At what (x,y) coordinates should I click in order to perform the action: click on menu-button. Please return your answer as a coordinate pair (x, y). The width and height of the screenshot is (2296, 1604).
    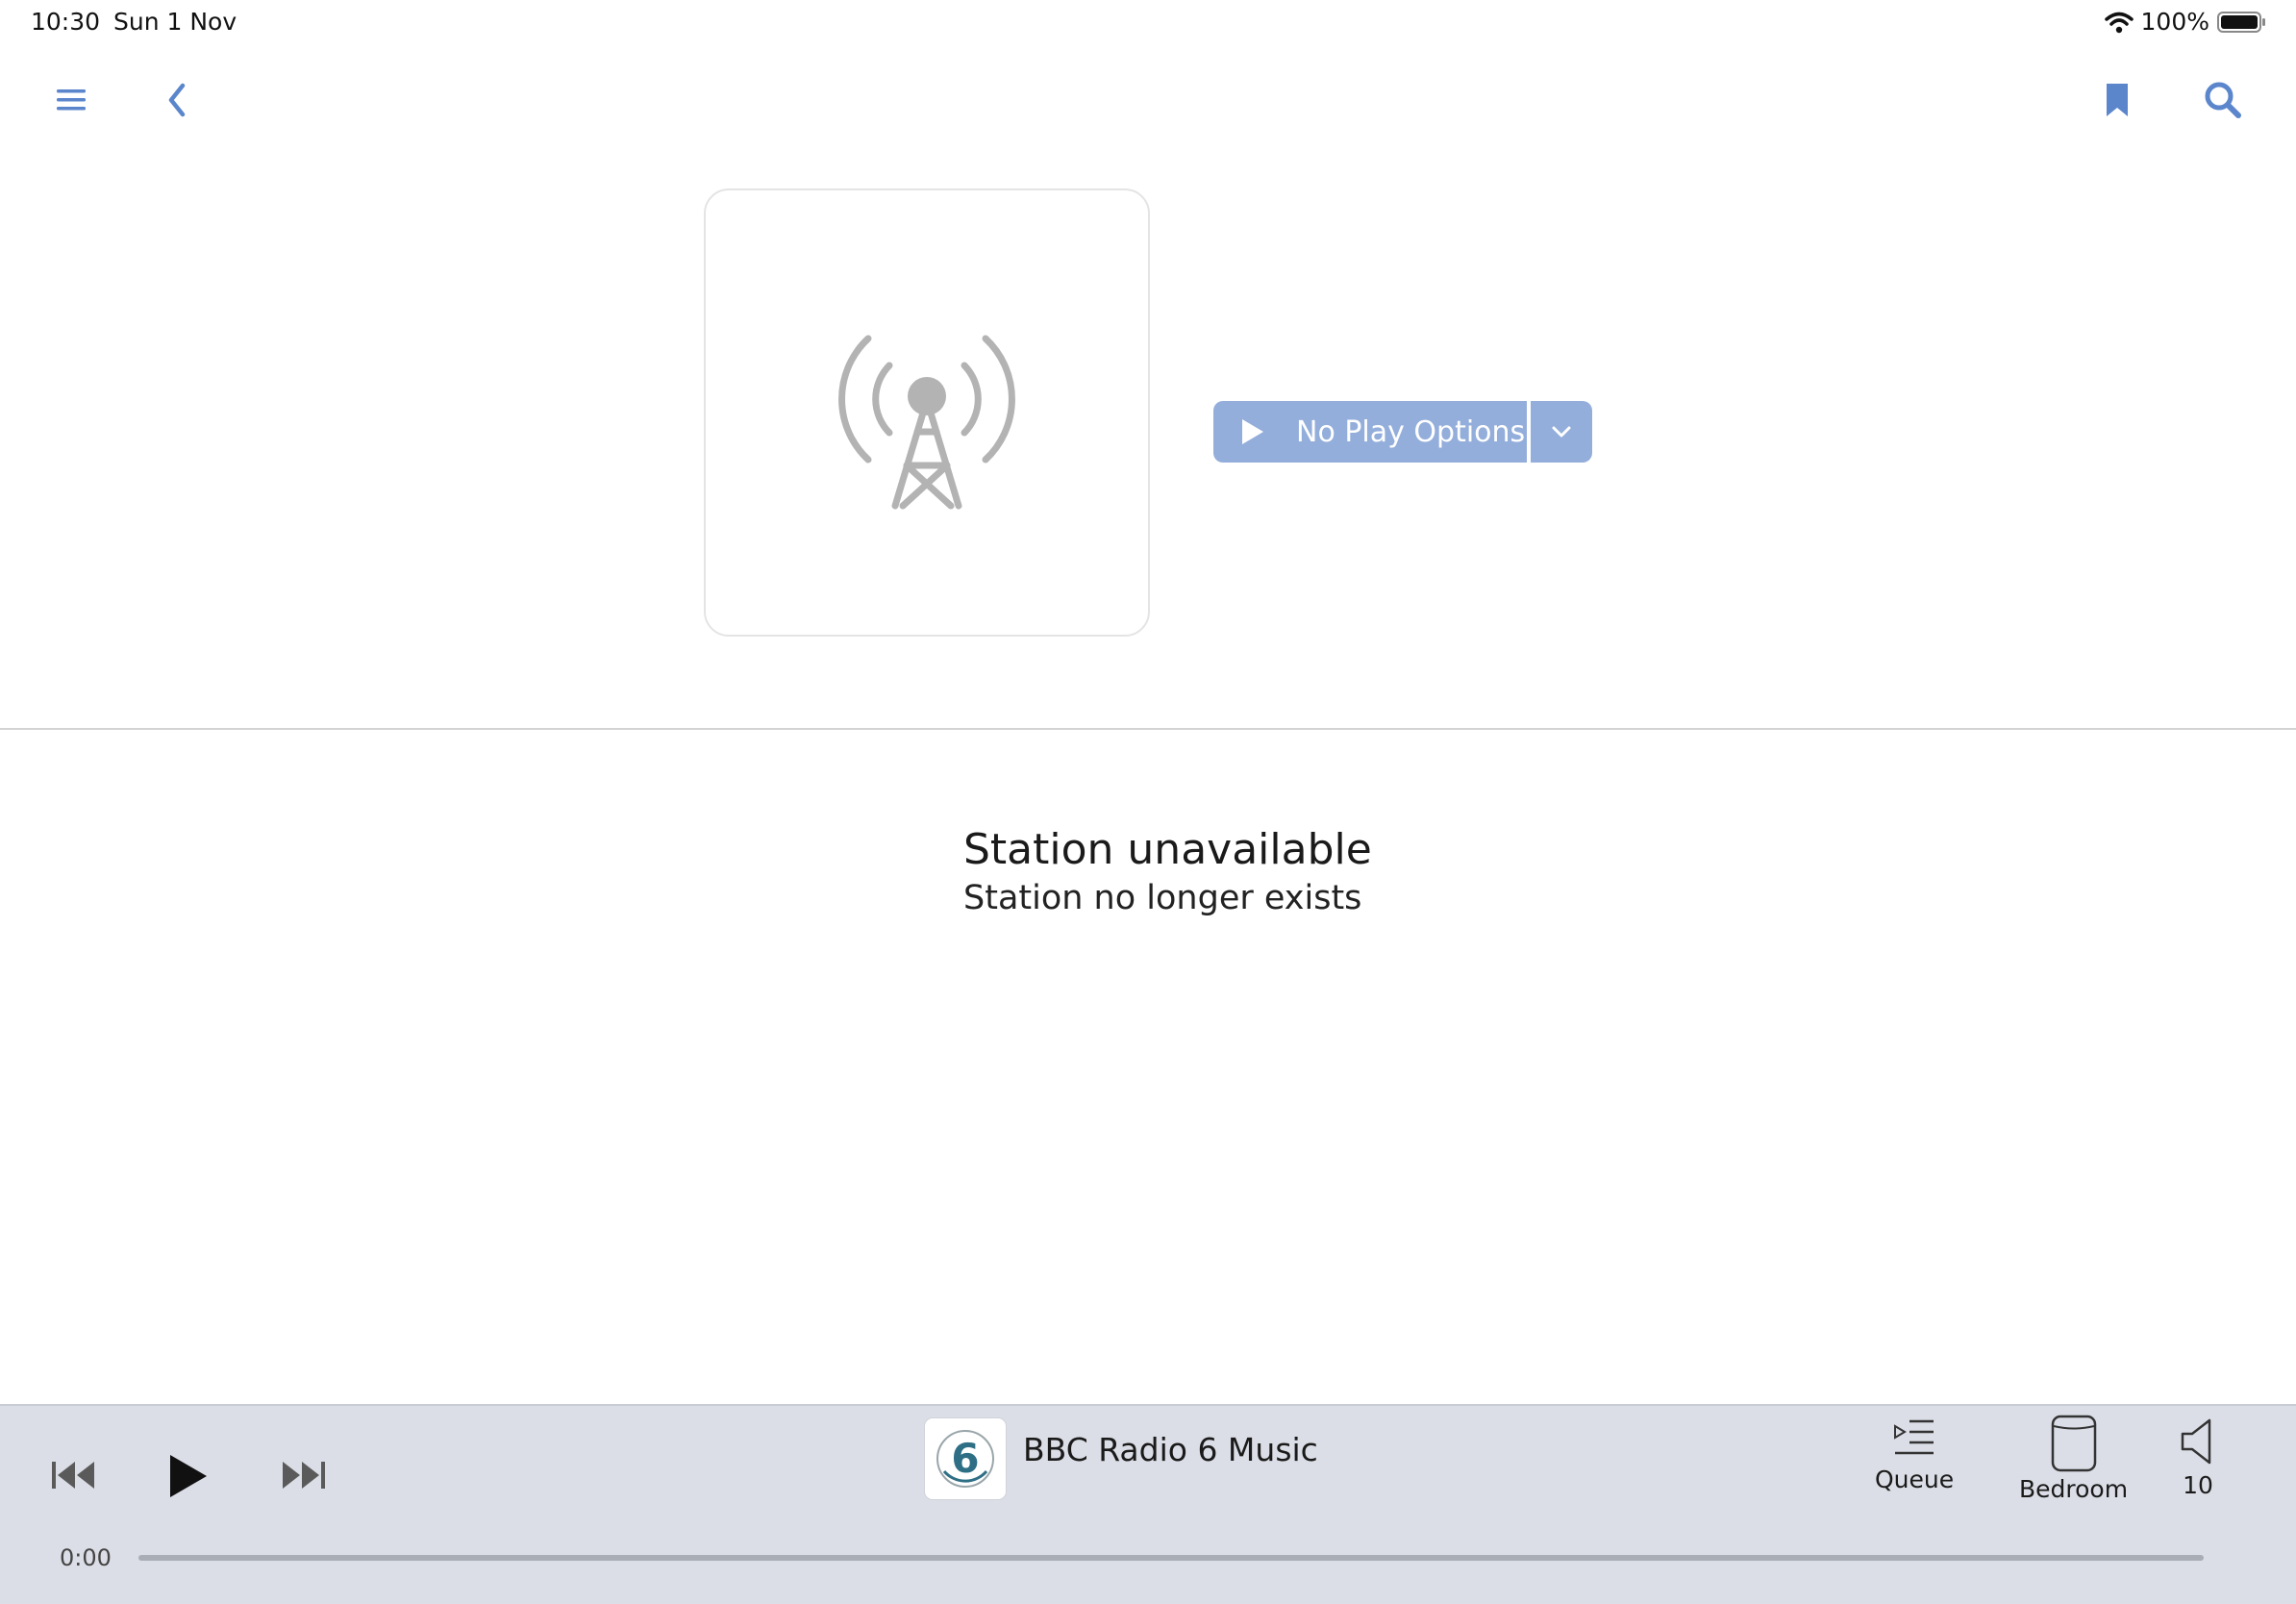
    Looking at the image, I should click on (71, 100).